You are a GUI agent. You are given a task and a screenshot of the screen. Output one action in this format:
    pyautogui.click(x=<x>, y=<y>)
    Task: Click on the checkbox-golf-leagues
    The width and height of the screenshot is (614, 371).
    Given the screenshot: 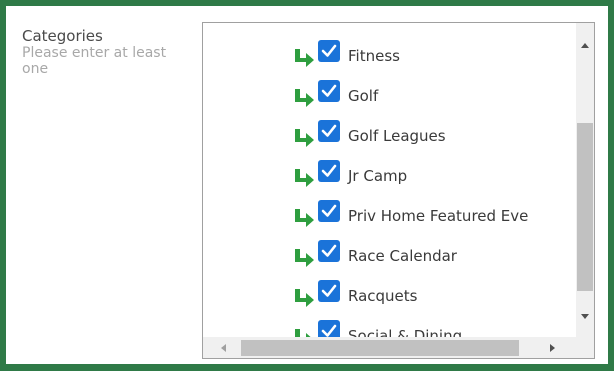 What is the action you would take?
    pyautogui.click(x=329, y=131)
    